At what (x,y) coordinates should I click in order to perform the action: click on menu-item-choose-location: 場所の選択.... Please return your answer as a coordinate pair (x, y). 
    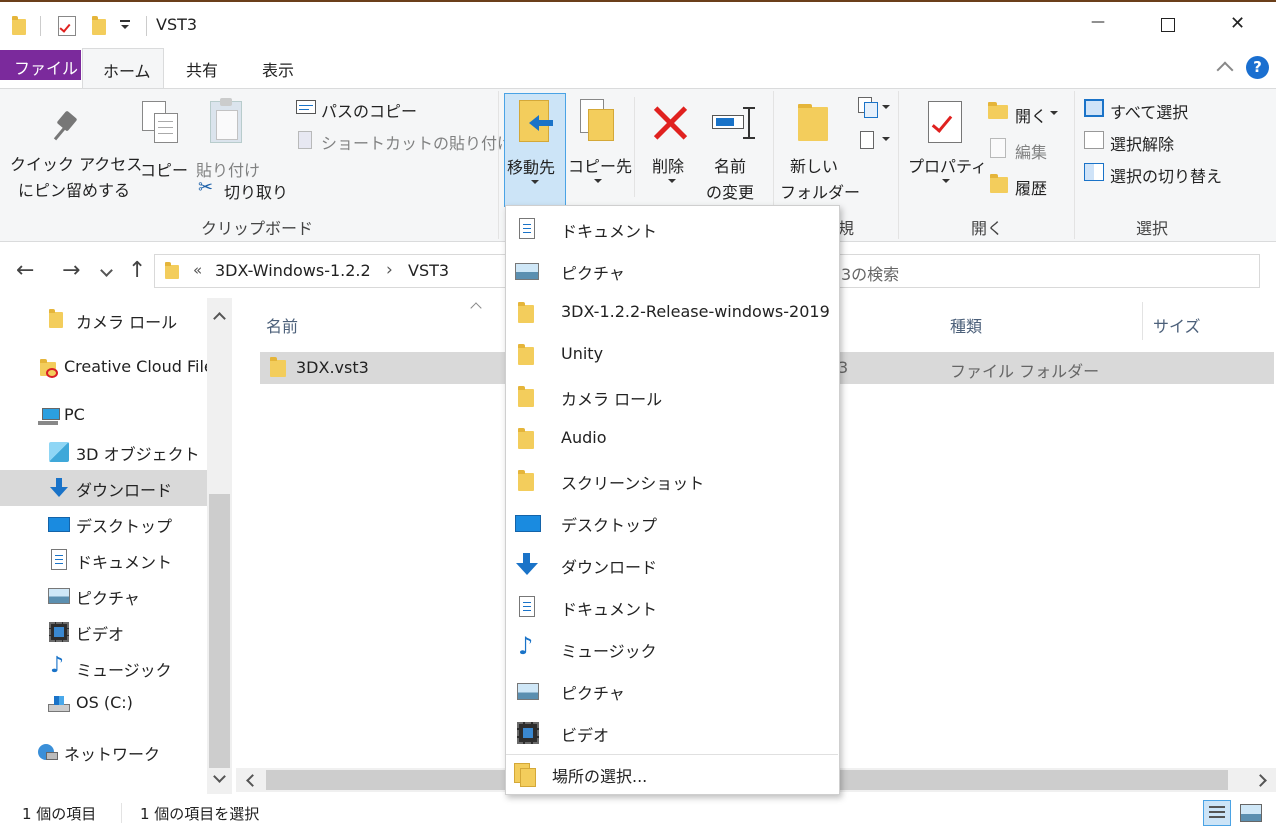
    Looking at the image, I should click on (672, 774).